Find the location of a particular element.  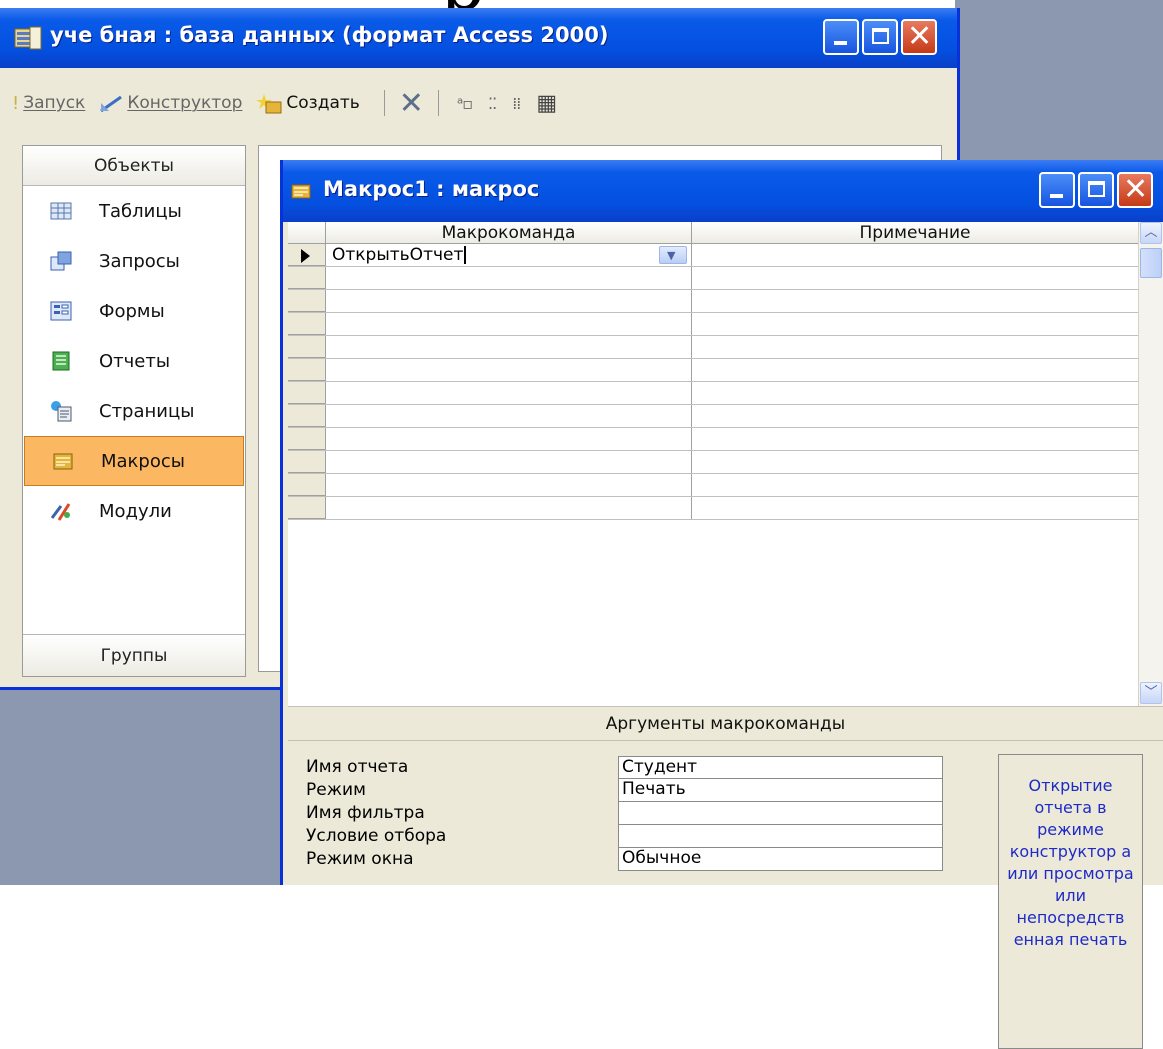

groups-header: Группы is located at coordinates (134, 655).